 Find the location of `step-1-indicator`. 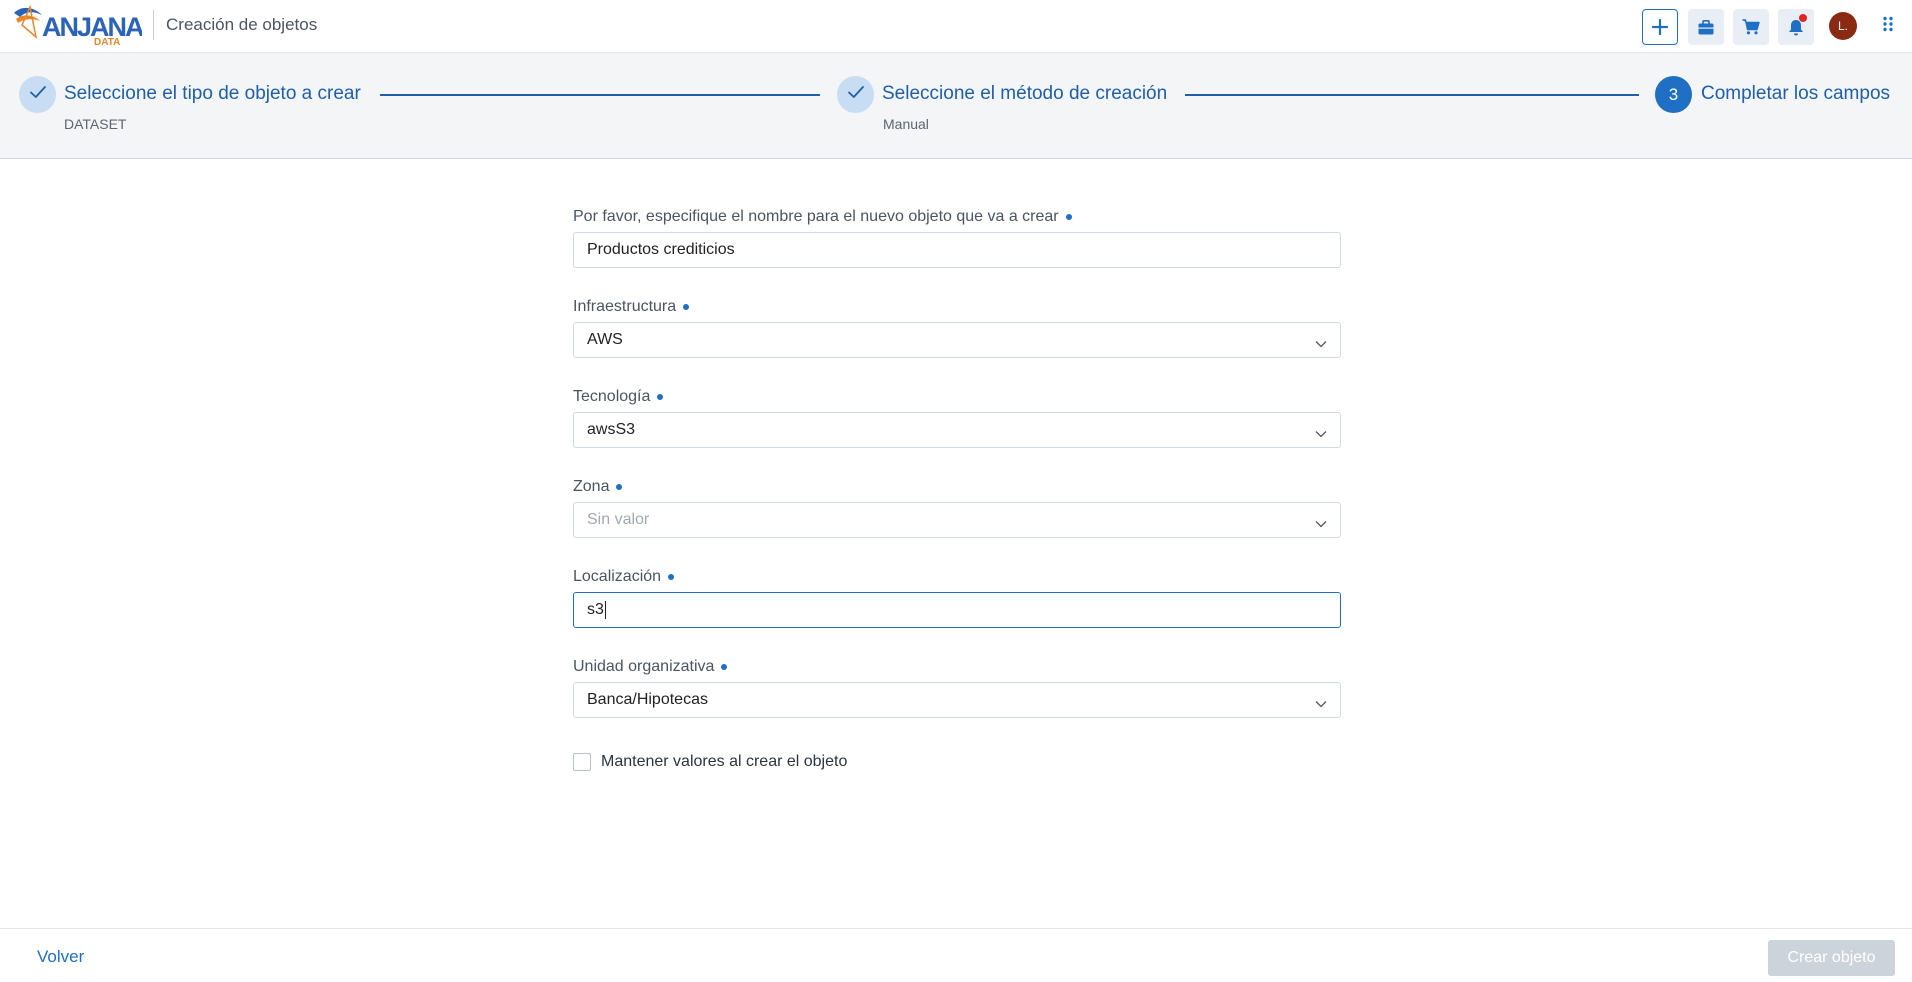

step-1-indicator is located at coordinates (37, 94).